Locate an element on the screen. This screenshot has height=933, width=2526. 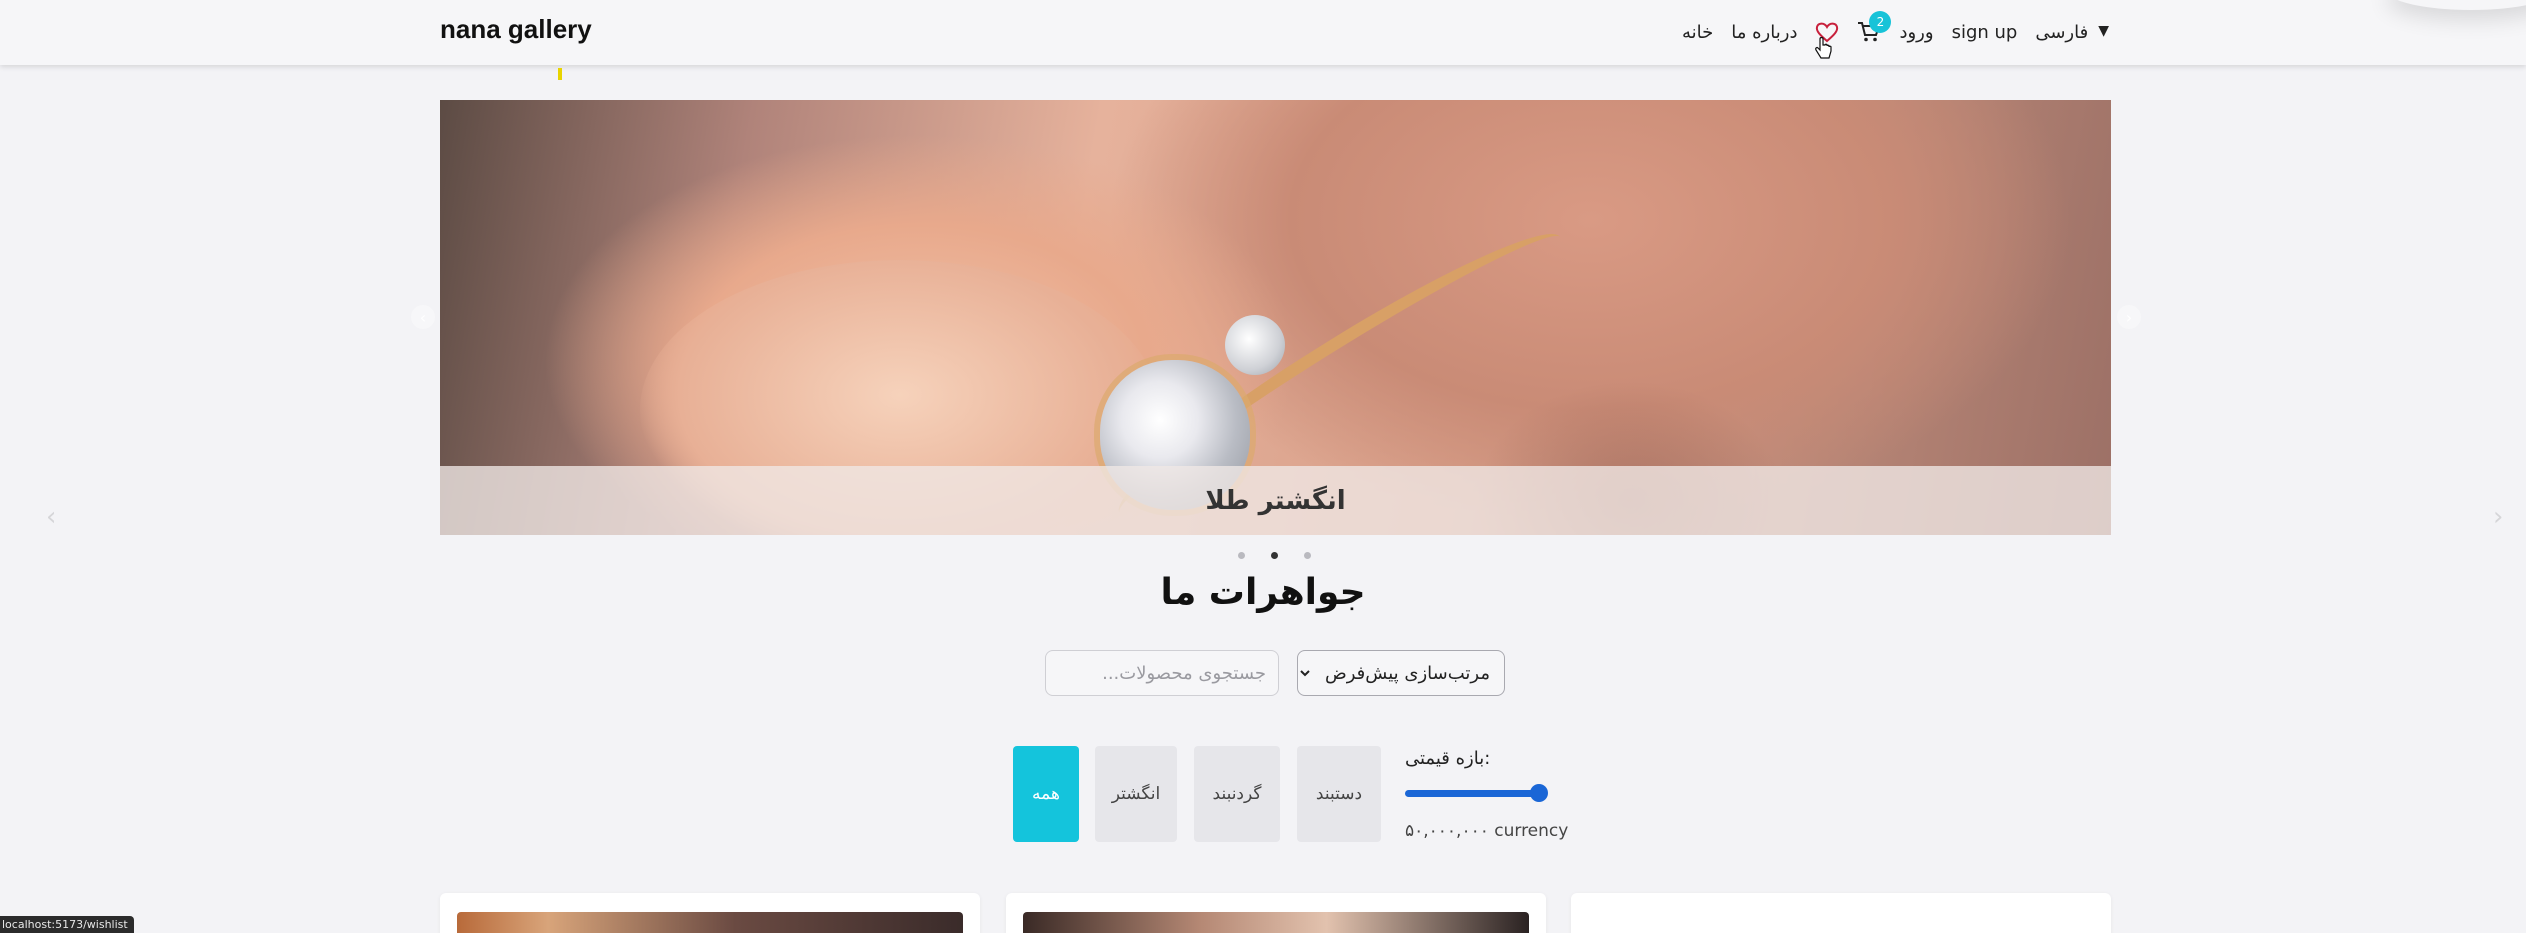
link-status-bar: localhost:5173/wishlist is located at coordinates (67, 924).